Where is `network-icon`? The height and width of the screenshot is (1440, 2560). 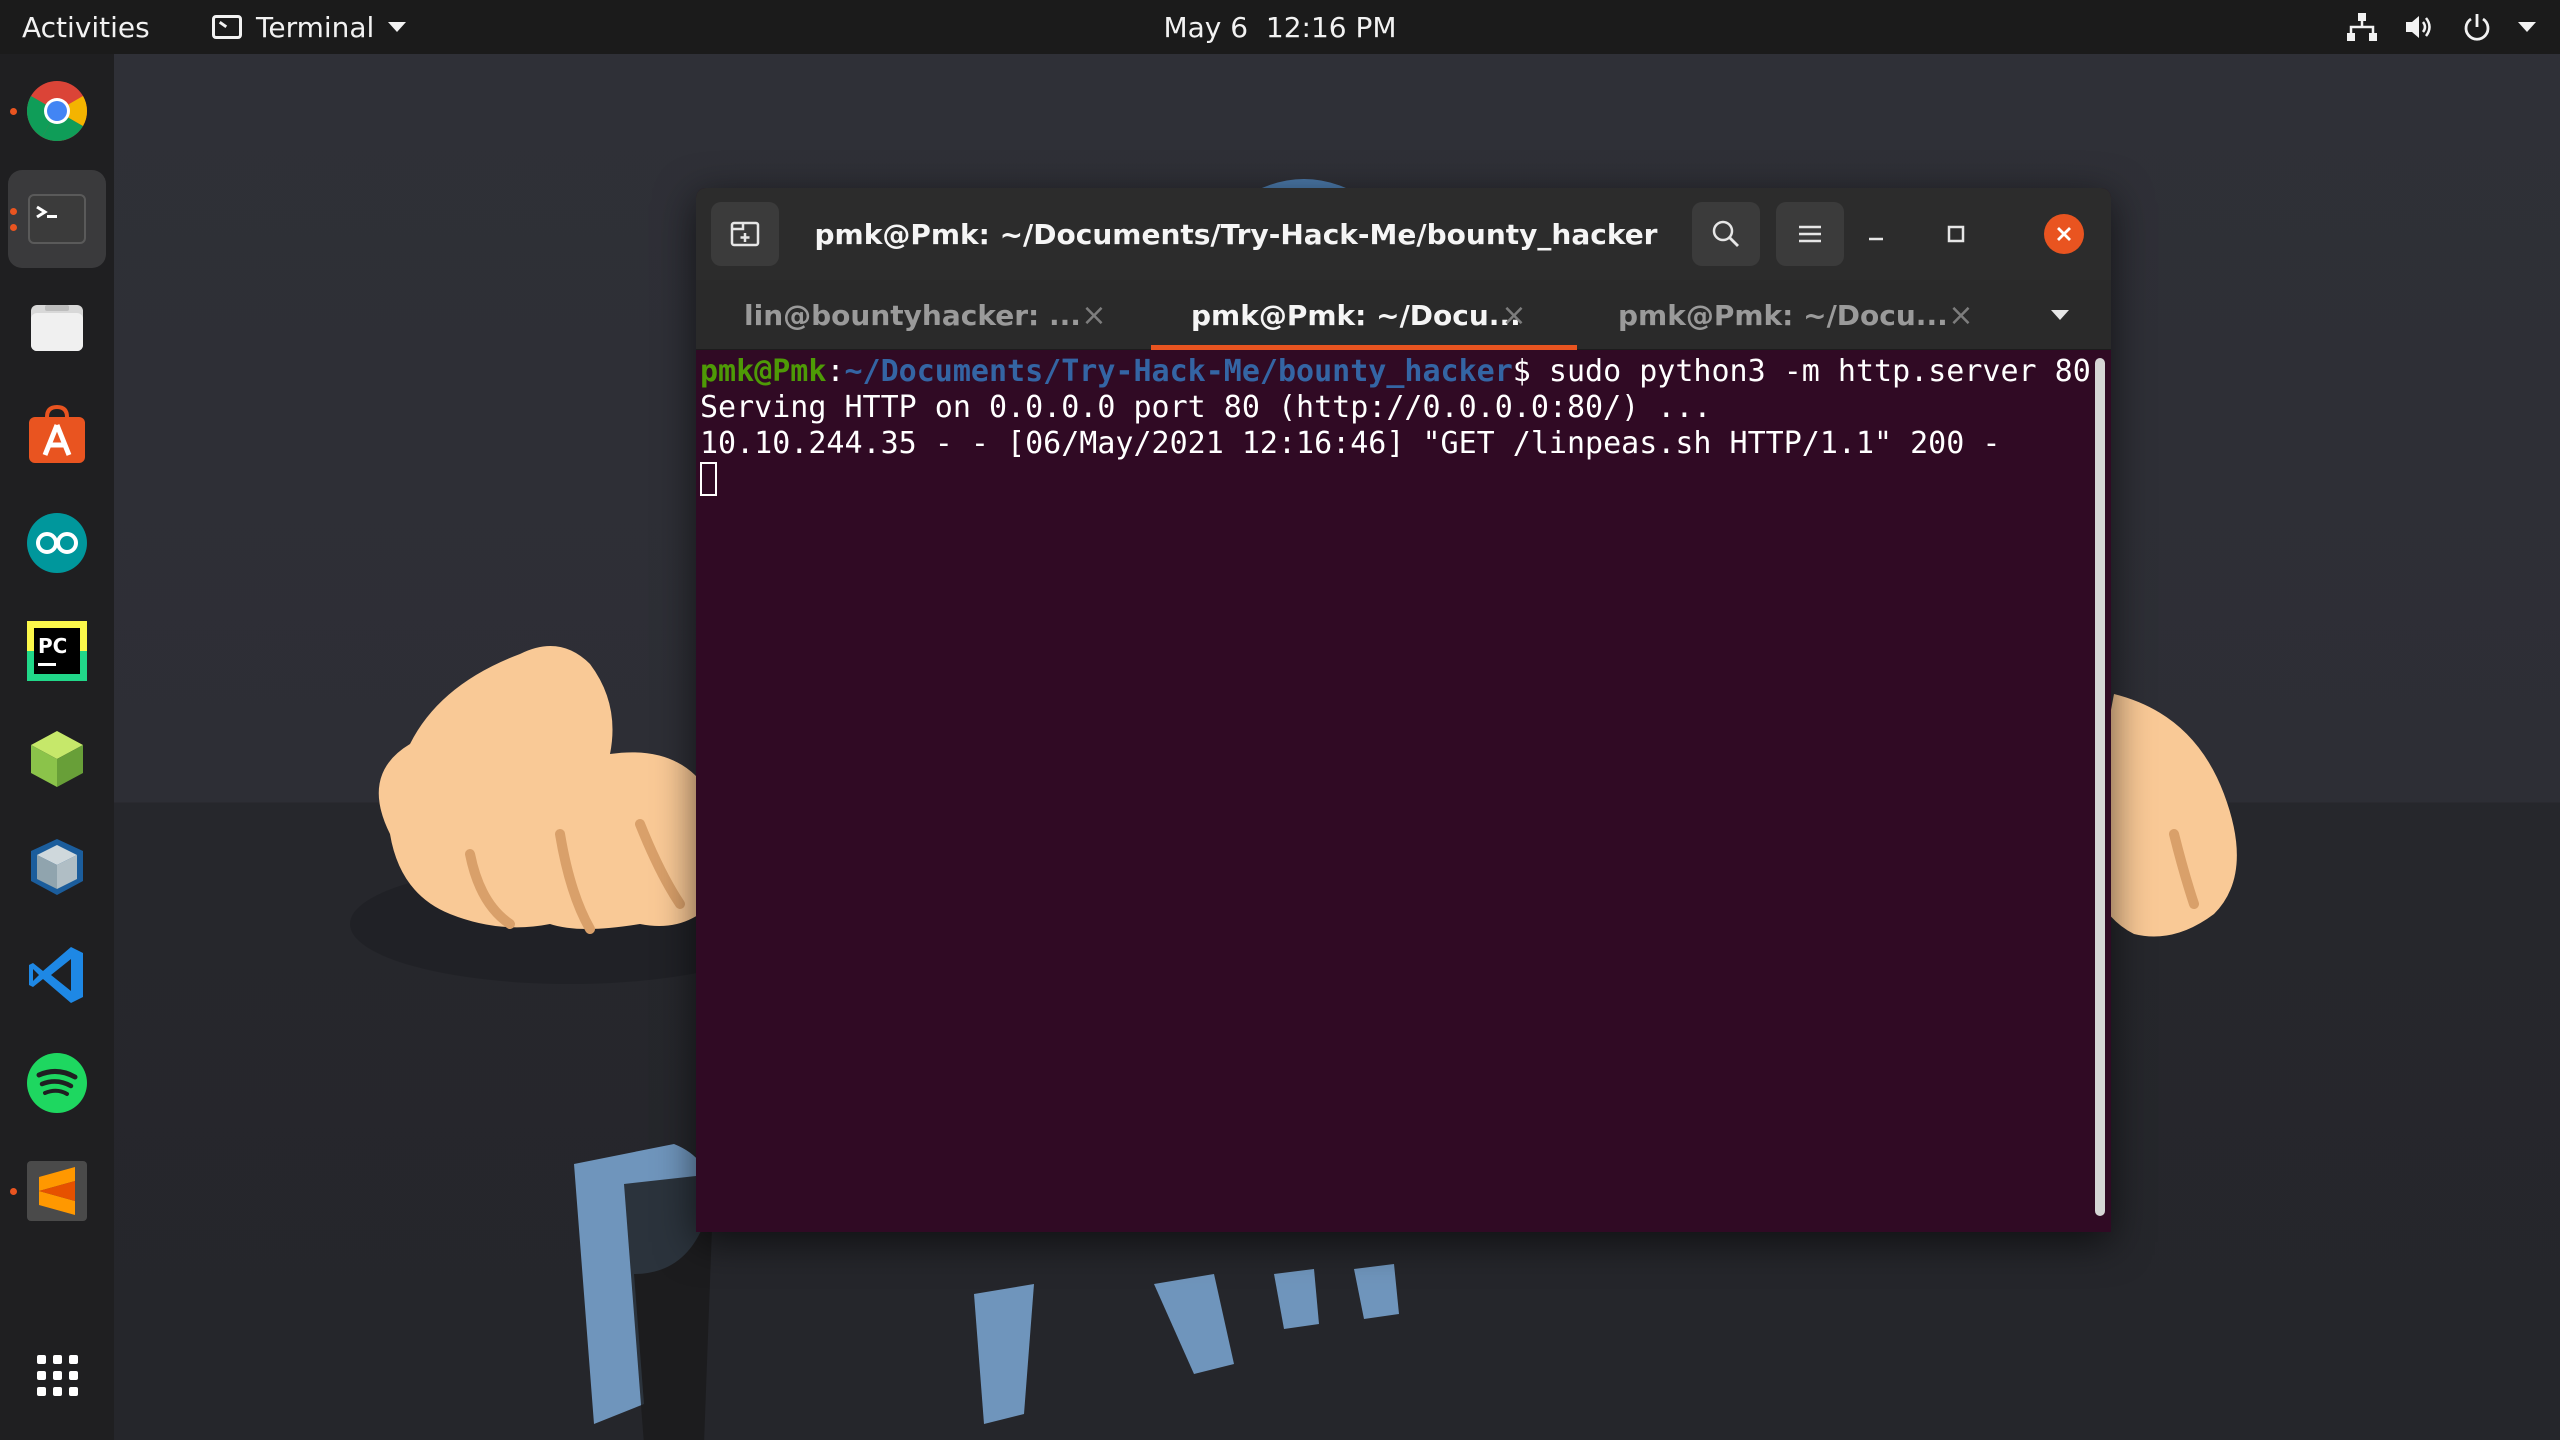 network-icon is located at coordinates (2362, 27).